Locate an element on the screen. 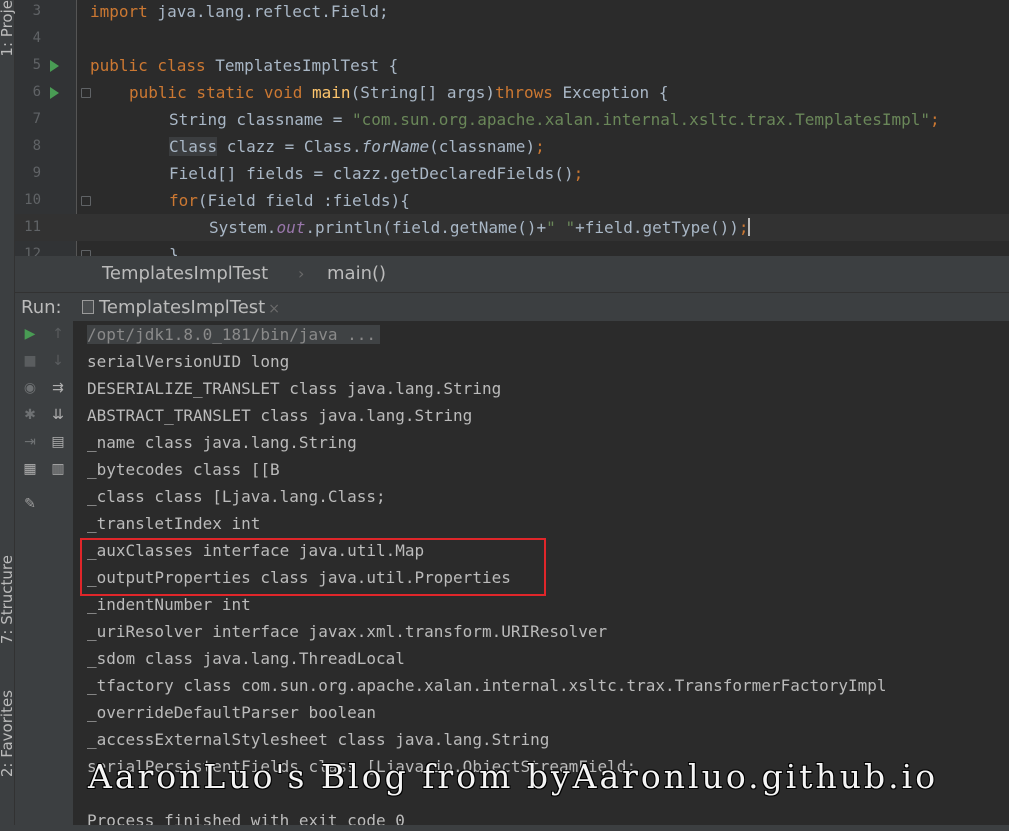  line-number: 8 is located at coordinates (36, 146).